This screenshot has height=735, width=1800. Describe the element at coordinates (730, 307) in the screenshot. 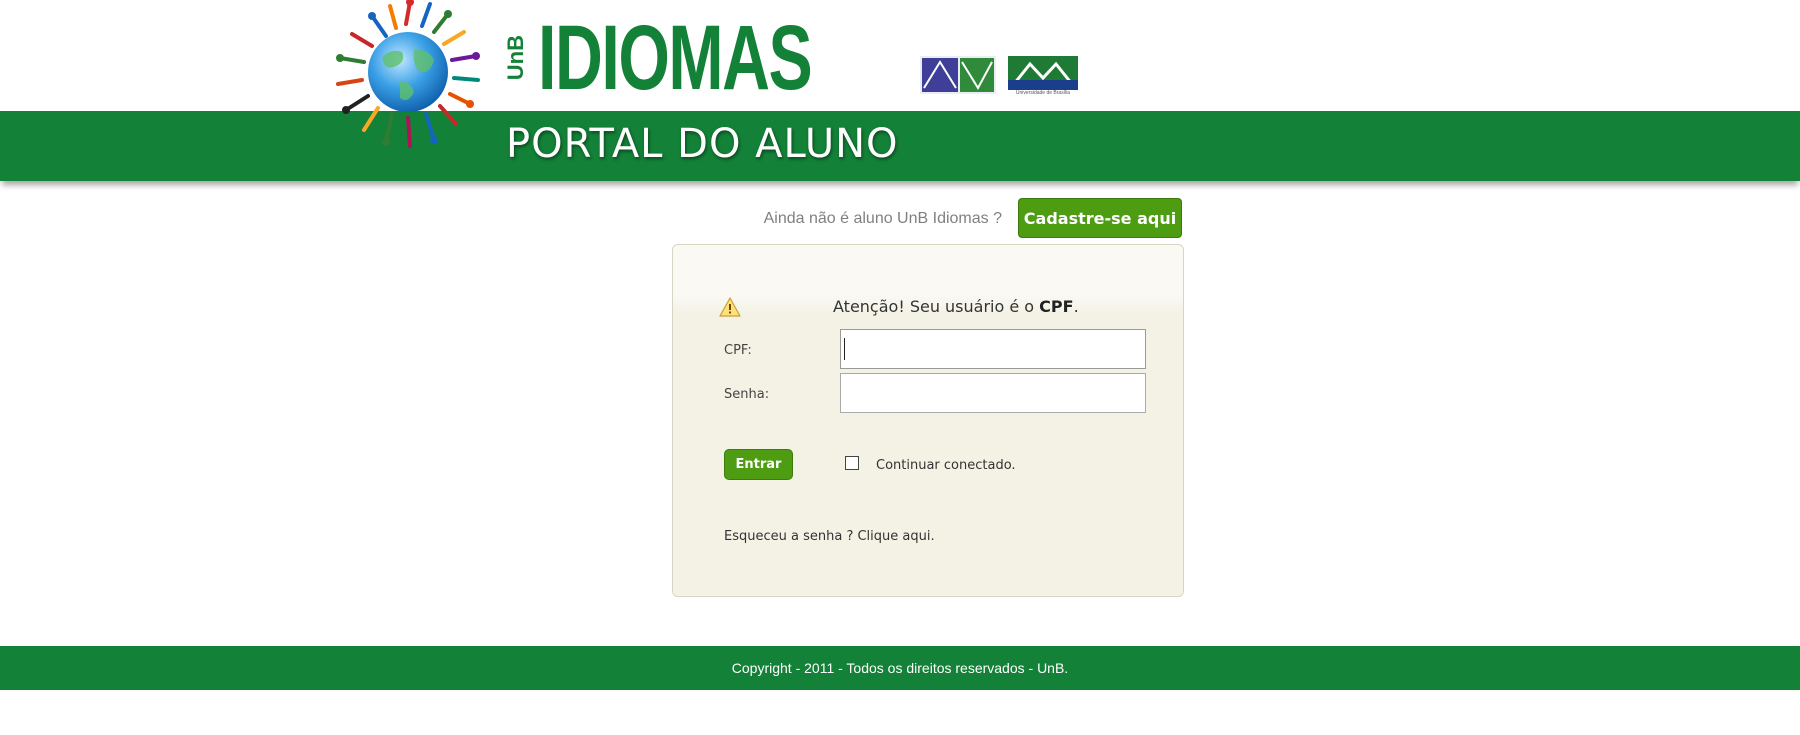

I see `warning-triangle-icon` at that location.